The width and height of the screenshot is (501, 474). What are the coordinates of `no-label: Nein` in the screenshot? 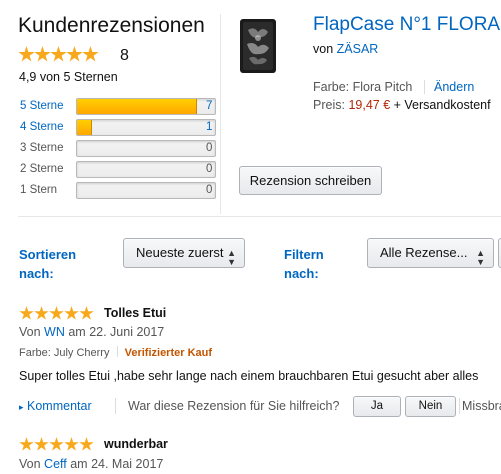 It's located at (430, 406).